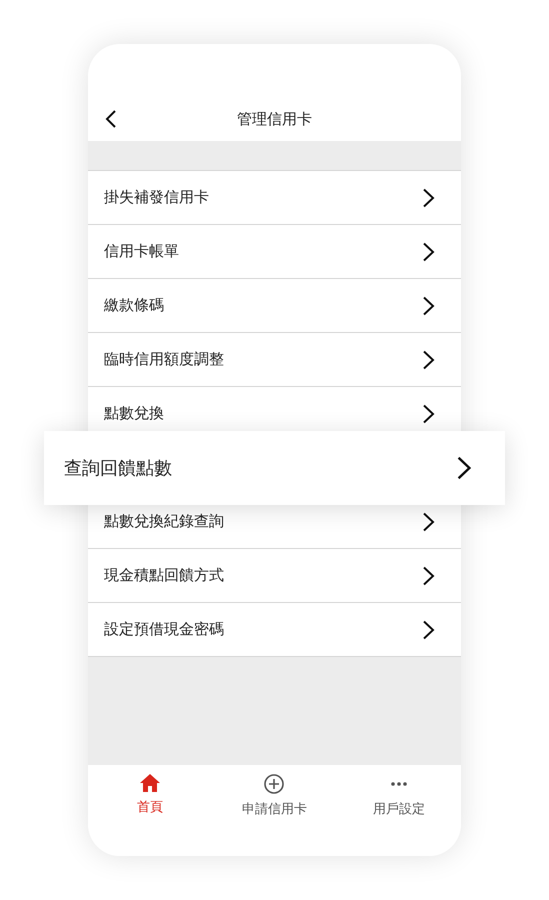 The width and height of the screenshot is (549, 900). Describe the element at coordinates (398, 795) in the screenshot. I see `tab-item: 用戶設定` at that location.